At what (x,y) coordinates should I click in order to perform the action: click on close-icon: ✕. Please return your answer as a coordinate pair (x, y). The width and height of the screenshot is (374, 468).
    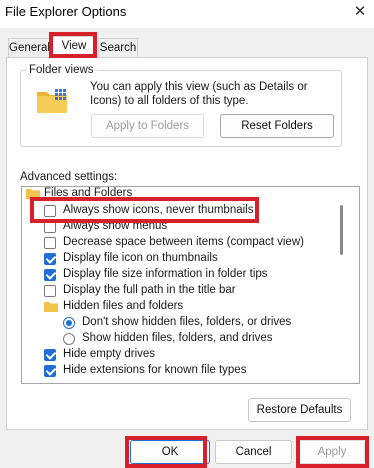
    Looking at the image, I should click on (360, 12).